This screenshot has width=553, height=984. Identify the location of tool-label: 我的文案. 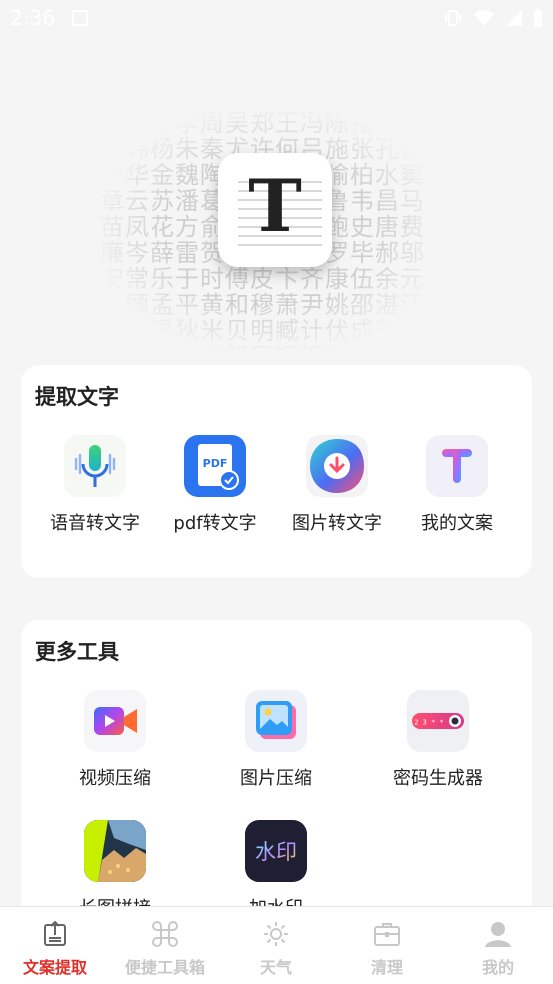
(457, 523).